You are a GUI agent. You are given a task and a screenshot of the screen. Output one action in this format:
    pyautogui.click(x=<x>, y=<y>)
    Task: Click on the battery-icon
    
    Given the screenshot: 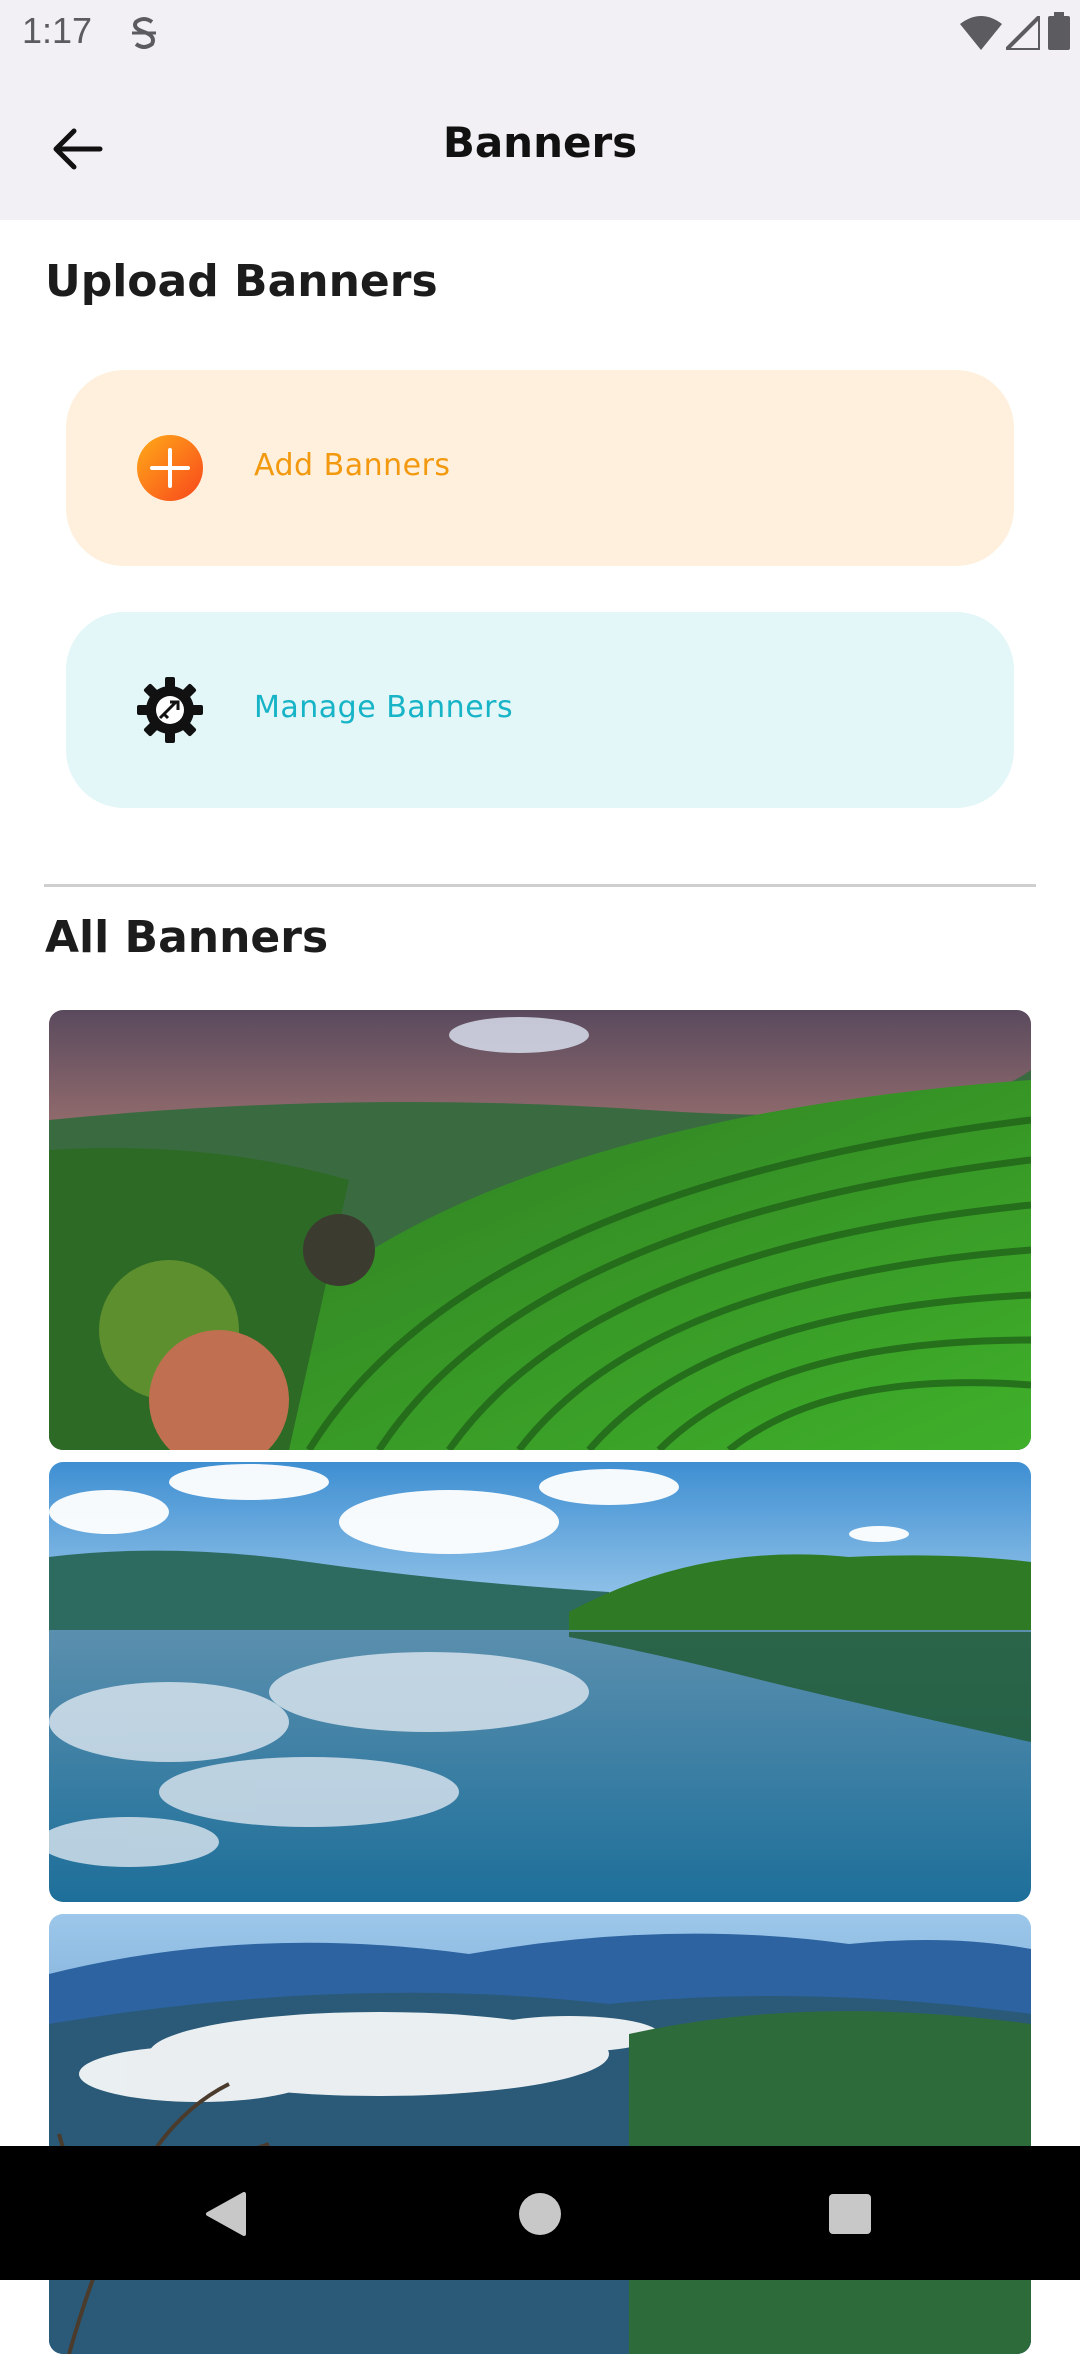 What is the action you would take?
    pyautogui.click(x=1059, y=31)
    